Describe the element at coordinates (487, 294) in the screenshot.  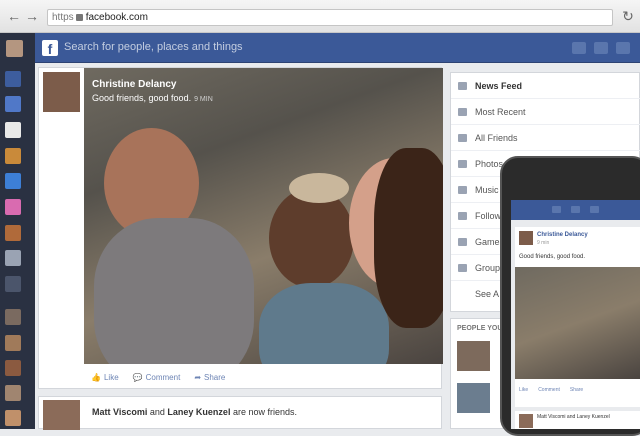
I see `nav-label: See A` at that location.